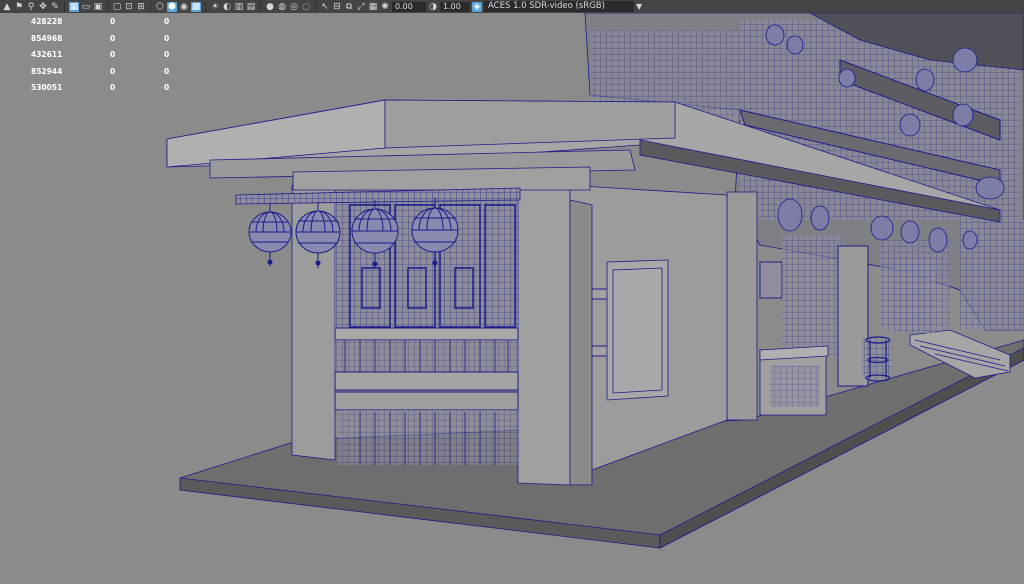 The width and height of the screenshot is (1024, 584). I want to click on xray-icon: ▥, so click(239, 7).